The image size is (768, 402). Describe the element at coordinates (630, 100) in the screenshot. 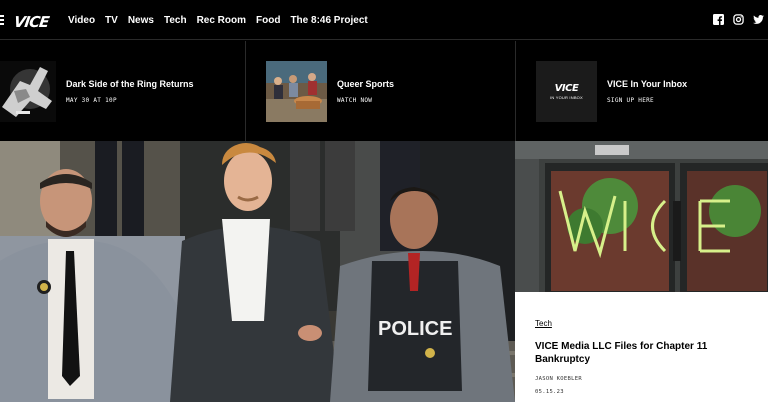

I see `promo-subtitle: SIGN UP HERE` at that location.